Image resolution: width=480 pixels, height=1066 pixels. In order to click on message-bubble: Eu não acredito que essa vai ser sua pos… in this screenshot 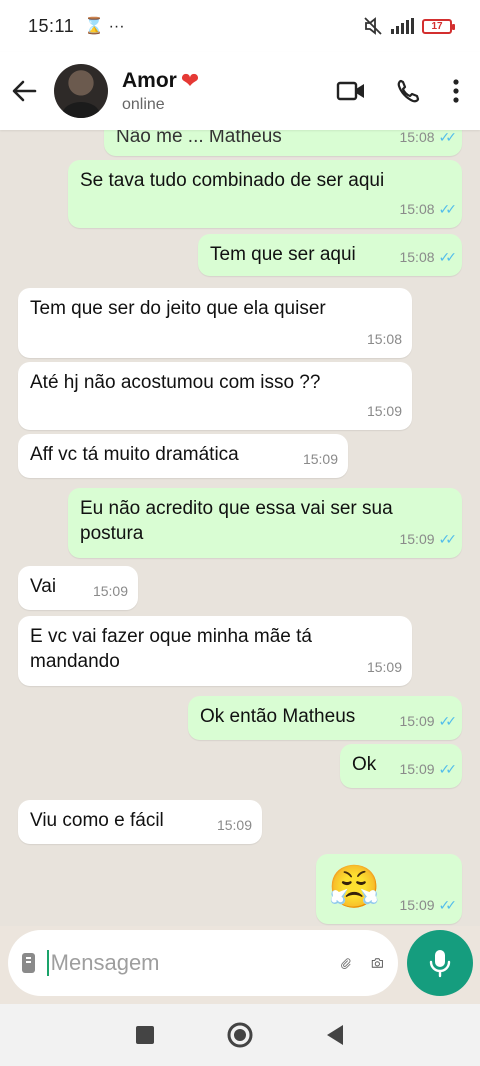, I will do `click(265, 523)`.